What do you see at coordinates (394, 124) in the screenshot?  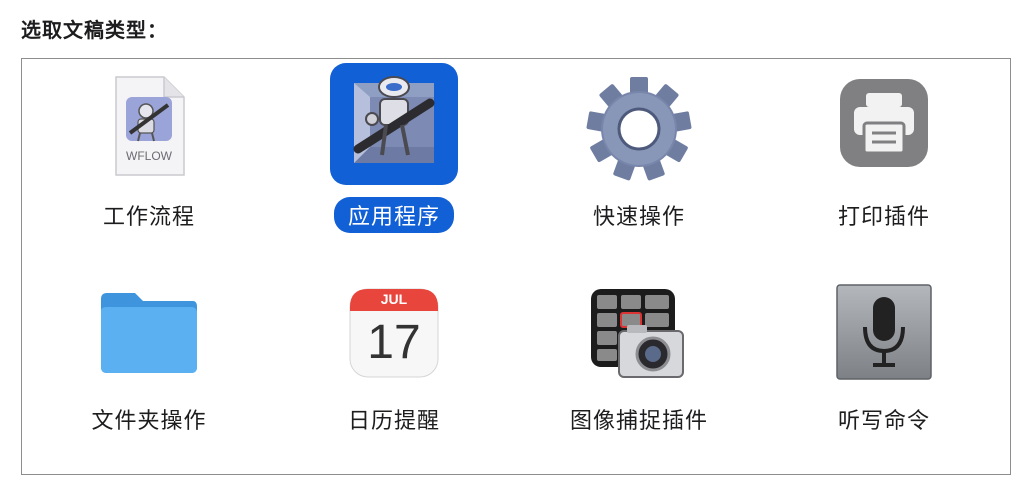 I see `automator-robot-icon` at bounding box center [394, 124].